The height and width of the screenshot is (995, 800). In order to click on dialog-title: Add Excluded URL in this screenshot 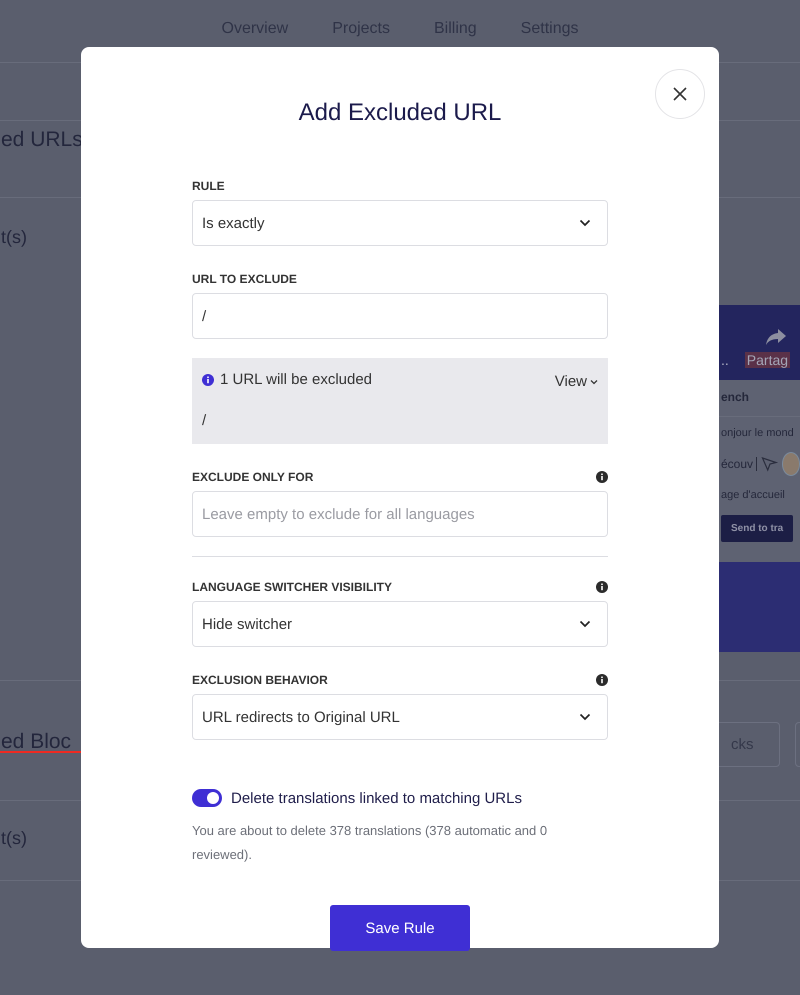, I will do `click(400, 113)`.